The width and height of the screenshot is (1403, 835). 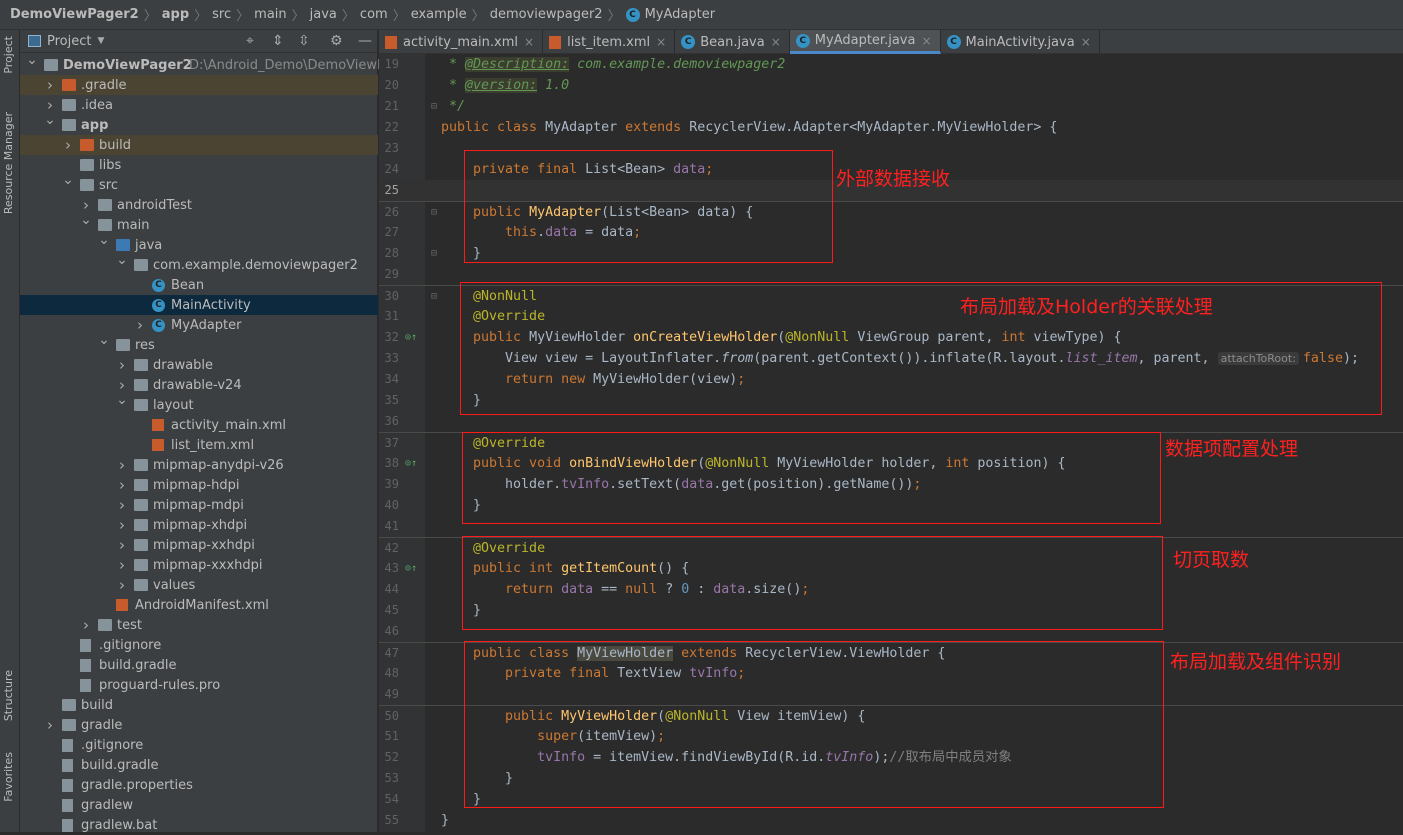 I want to click on tab-list_item-xml: list_item.xml ×, so click(x=609, y=42).